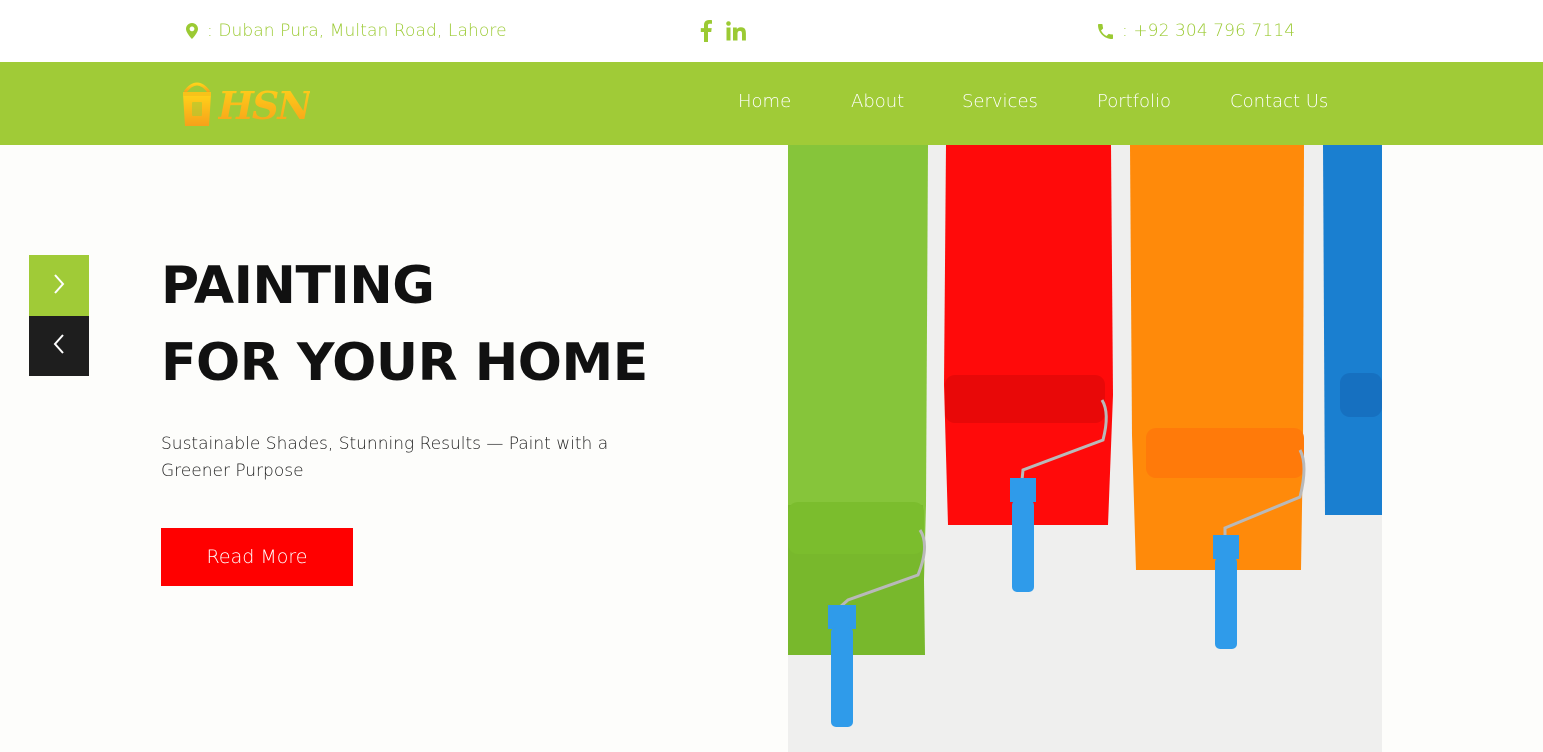 This screenshot has width=1543, height=752. I want to click on facebook-icon, so click(706, 31).